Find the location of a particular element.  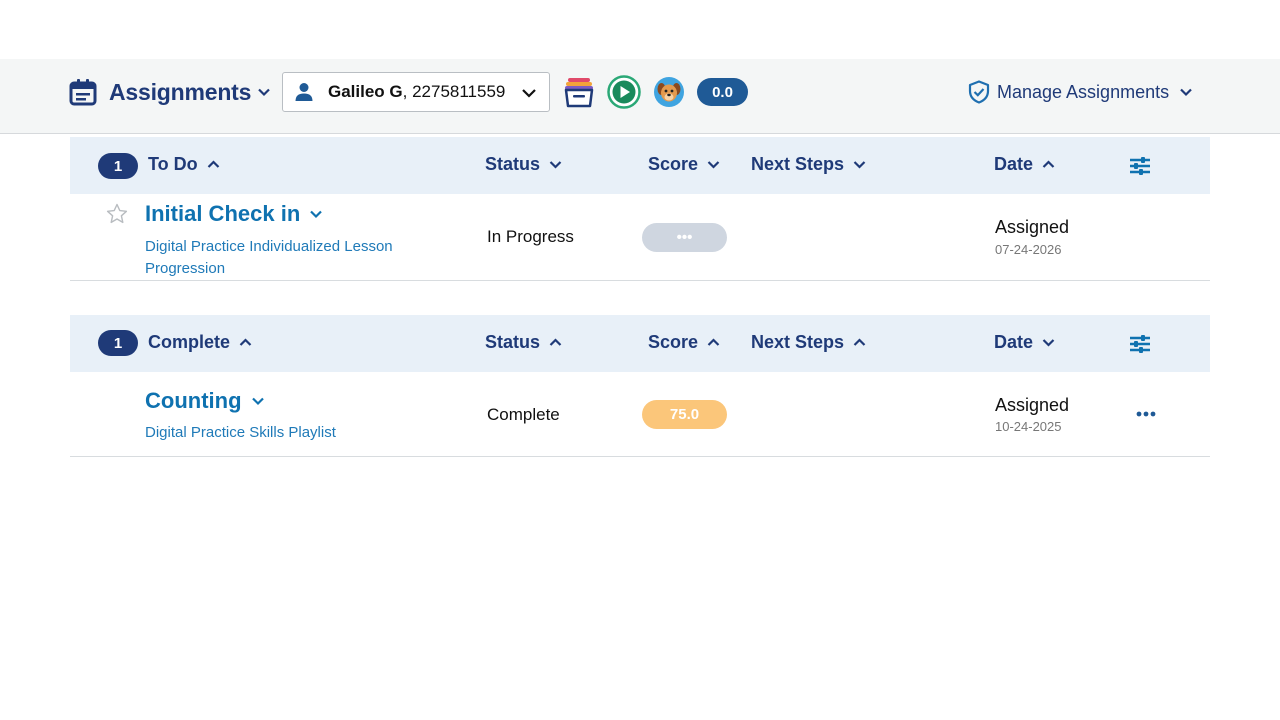

todo-sort-next-steps: Next Steps is located at coordinates (808, 164).